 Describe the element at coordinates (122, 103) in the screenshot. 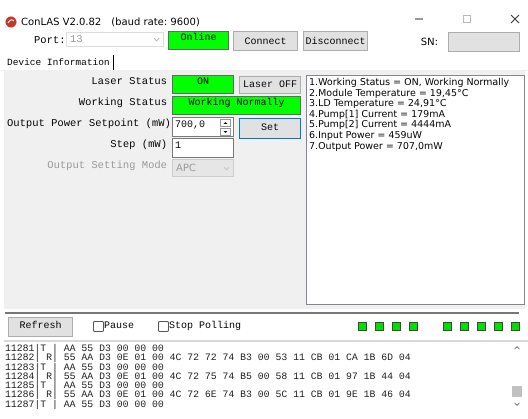

I see `field-label: Working Status` at that location.